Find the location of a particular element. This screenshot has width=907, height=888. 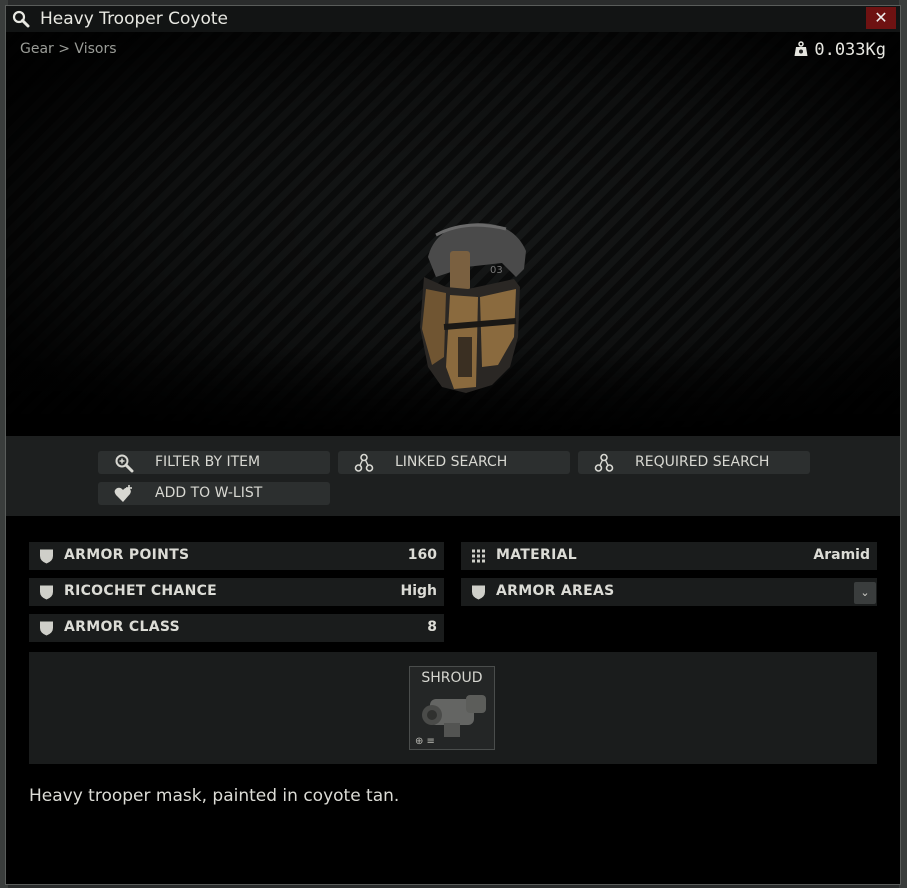

slot-shroud: SHROUD ⊕ ≡ is located at coordinates (452, 708).